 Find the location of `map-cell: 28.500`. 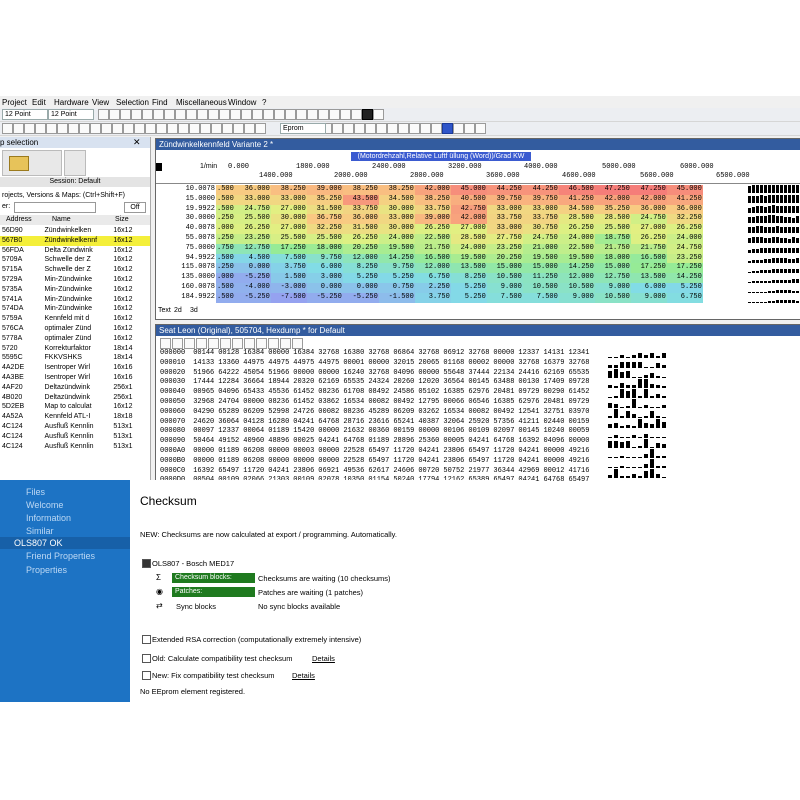

map-cell: 28.500 is located at coordinates (576, 219).